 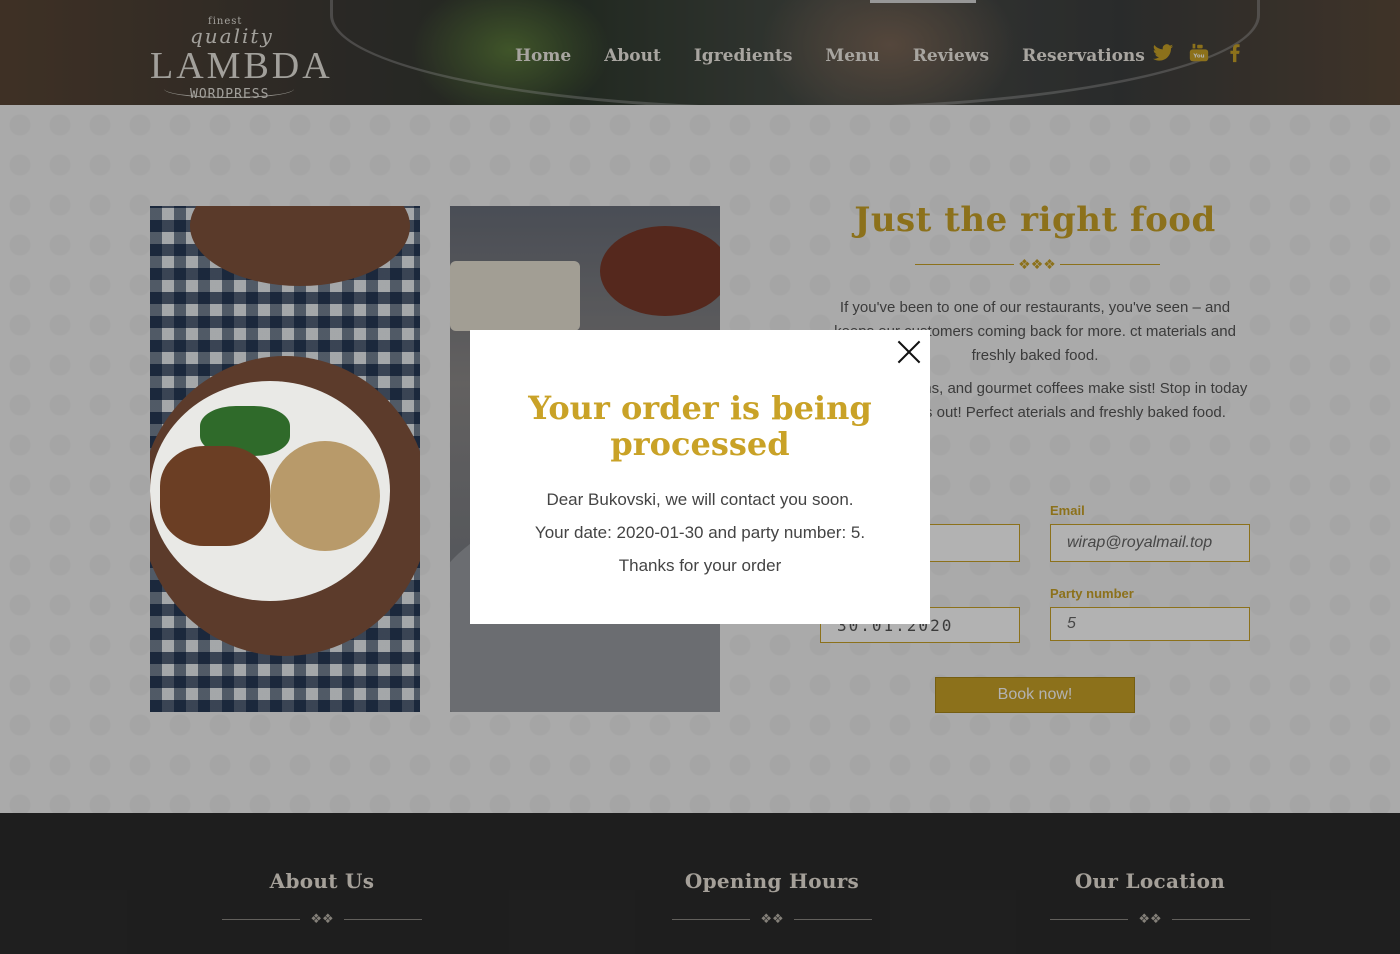 I want to click on modal-message-contact: Dear Bukovski, we will contact you soon., so click(x=700, y=499).